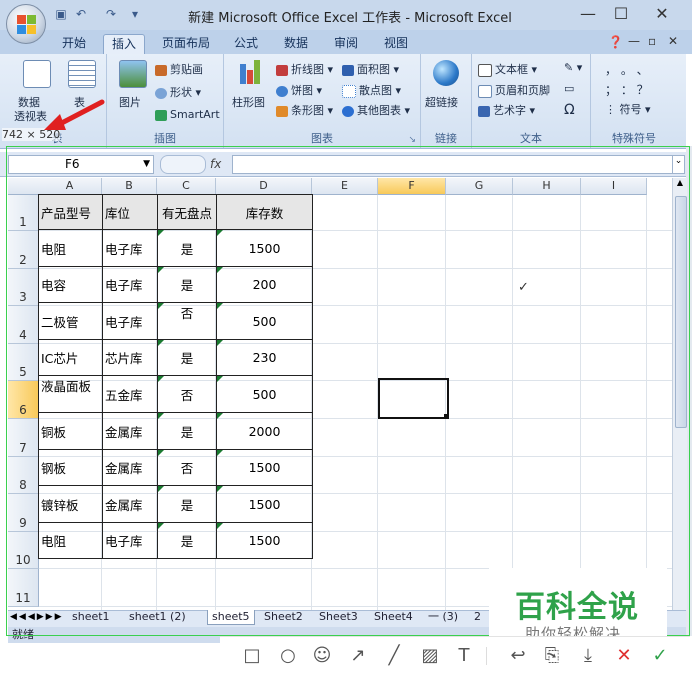 This screenshot has height=676, width=692. Describe the element at coordinates (264, 212) in the screenshot. I see `table-header-cell: 库存数` at that location.